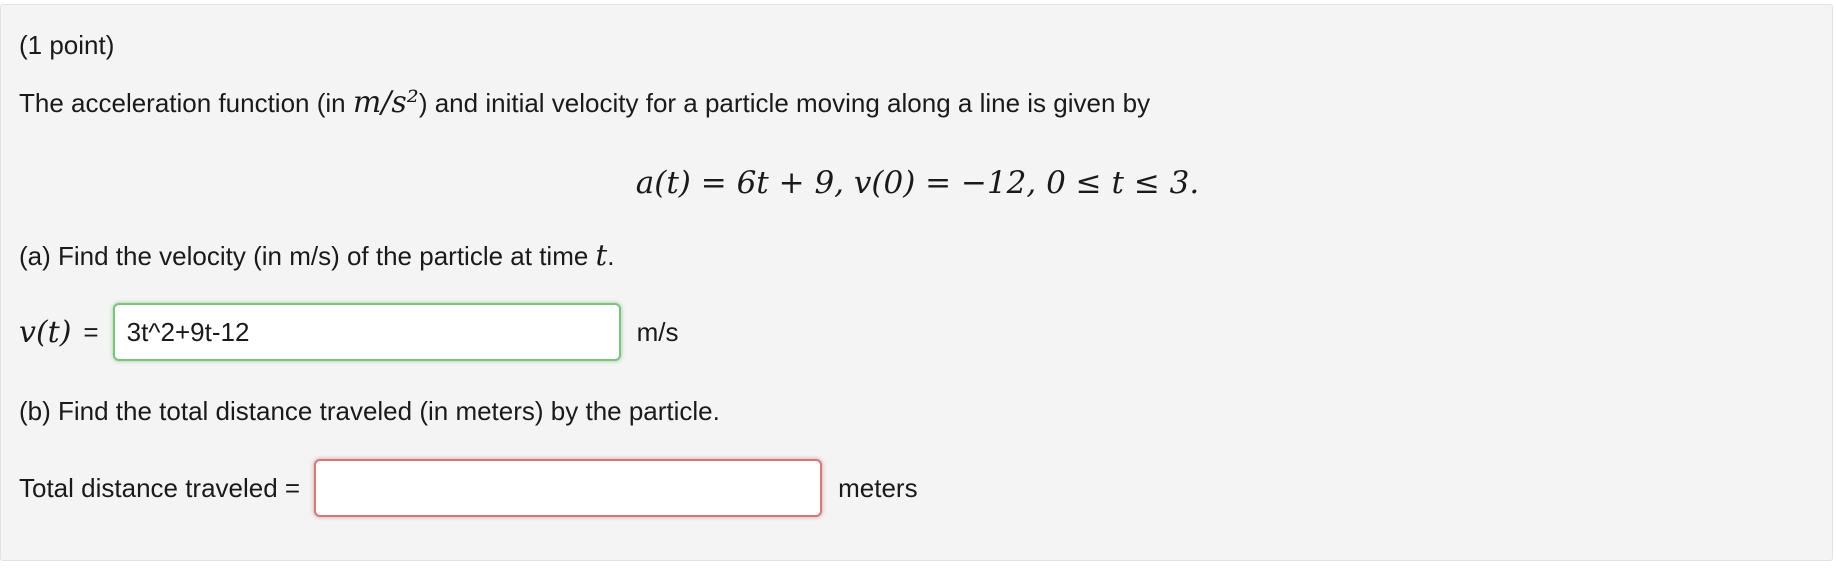  I want to click on part-b-answer-row: Total distance traveled = meters, so click(468, 488).